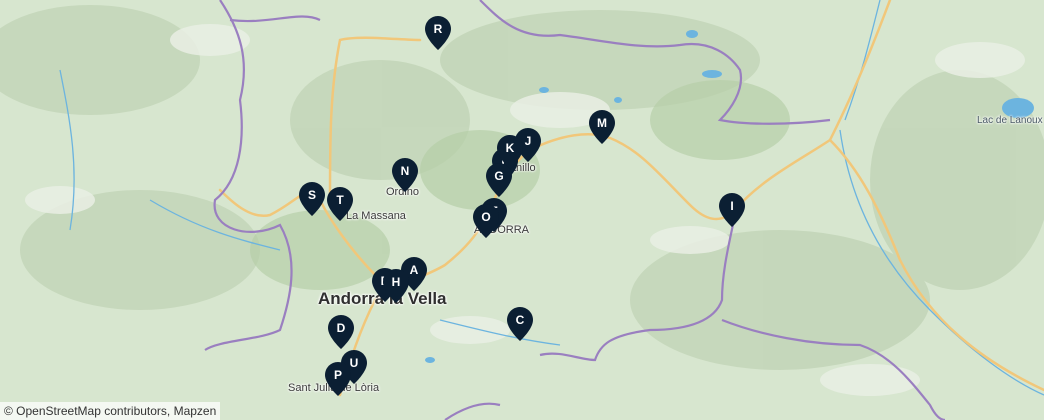  What do you see at coordinates (340, 204) in the screenshot?
I see `map-marker-T: T` at bounding box center [340, 204].